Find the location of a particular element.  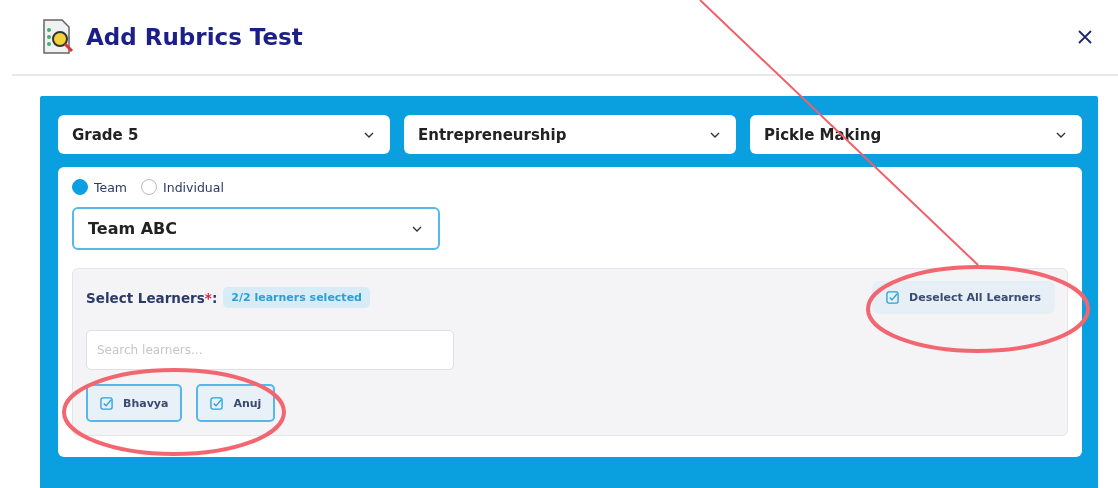

mode-radio: Team is located at coordinates (100, 187).